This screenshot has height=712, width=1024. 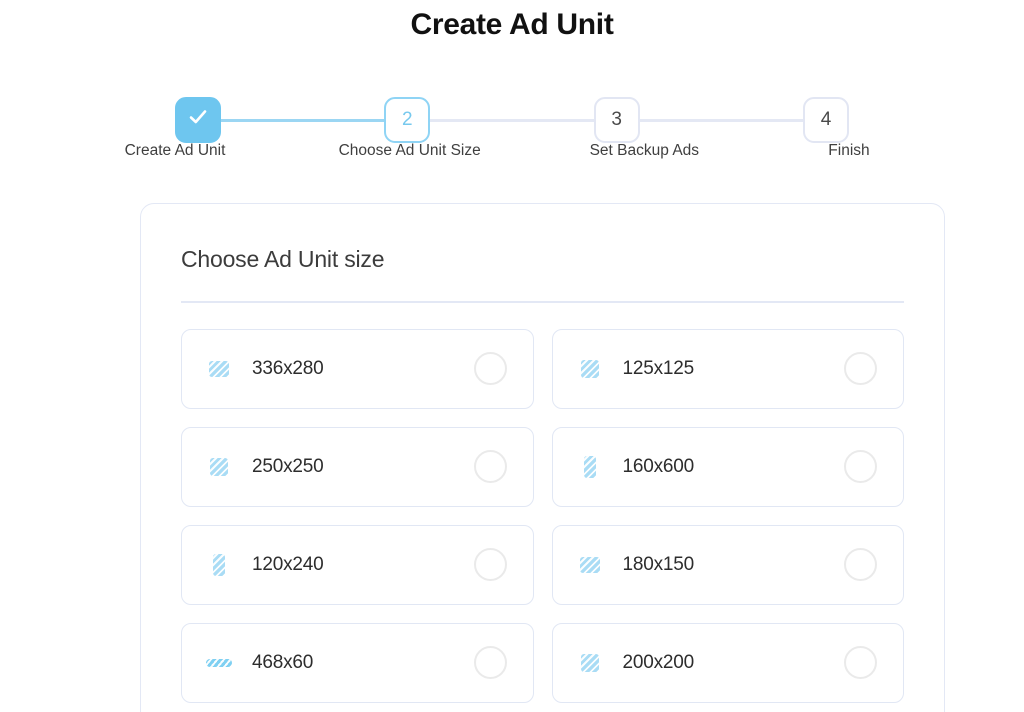 What do you see at coordinates (658, 662) in the screenshot?
I see `ad-size-label: 200x200` at bounding box center [658, 662].